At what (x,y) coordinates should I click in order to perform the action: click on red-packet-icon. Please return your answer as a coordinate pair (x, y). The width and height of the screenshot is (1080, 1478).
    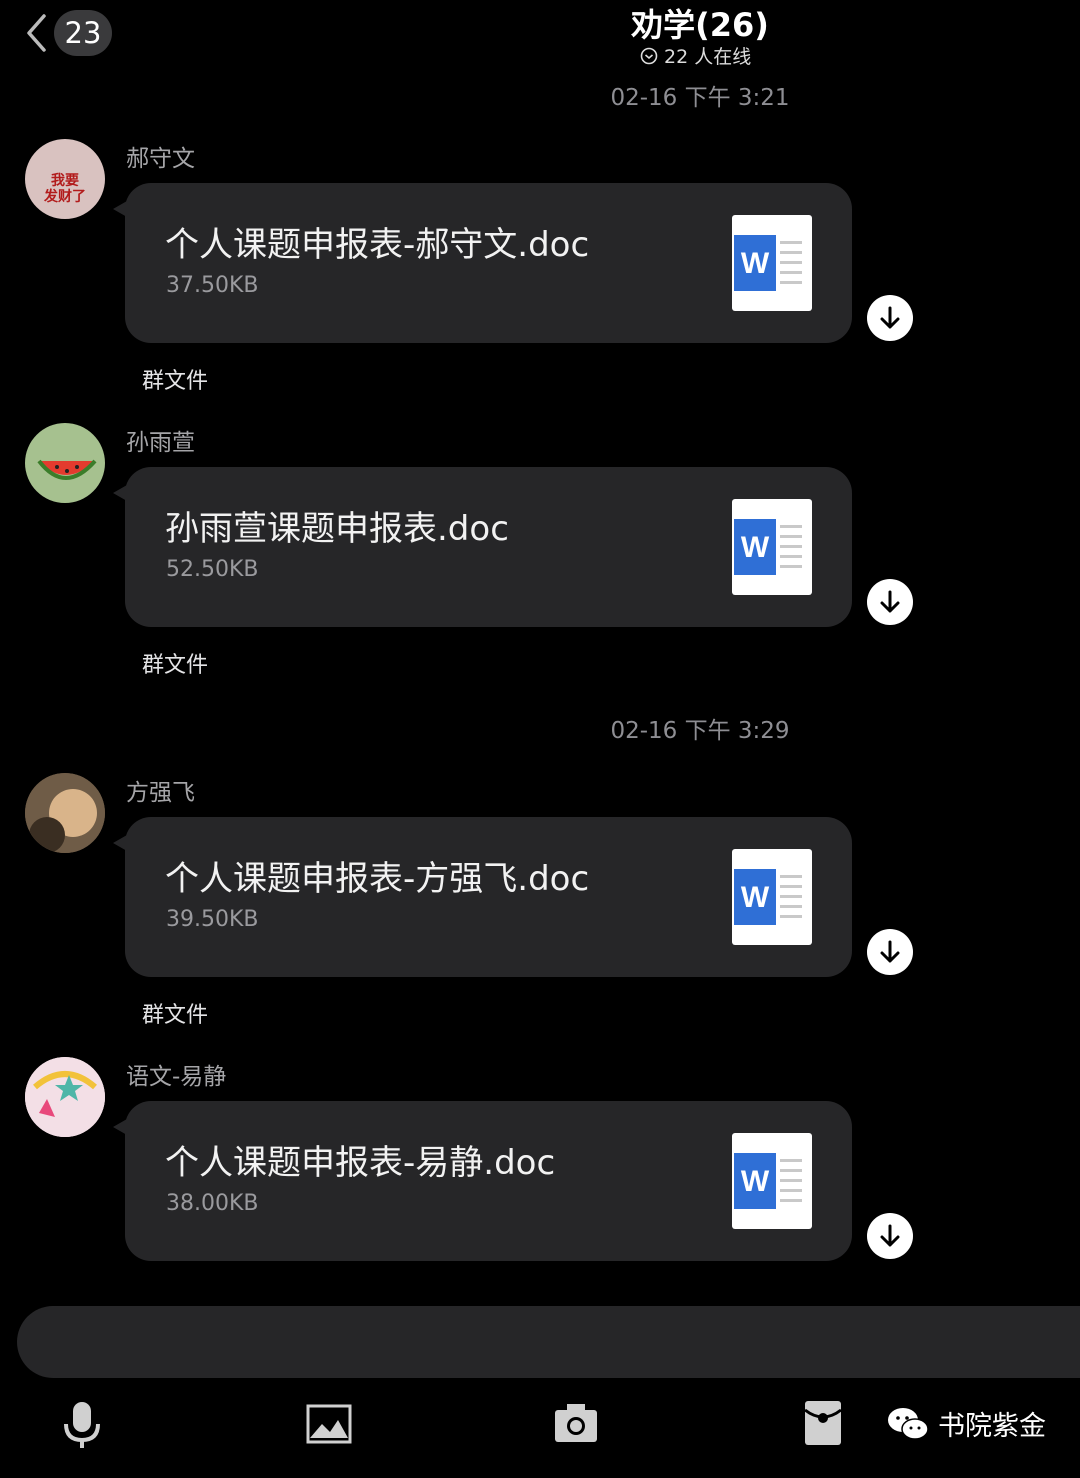
    Looking at the image, I should click on (823, 1423).